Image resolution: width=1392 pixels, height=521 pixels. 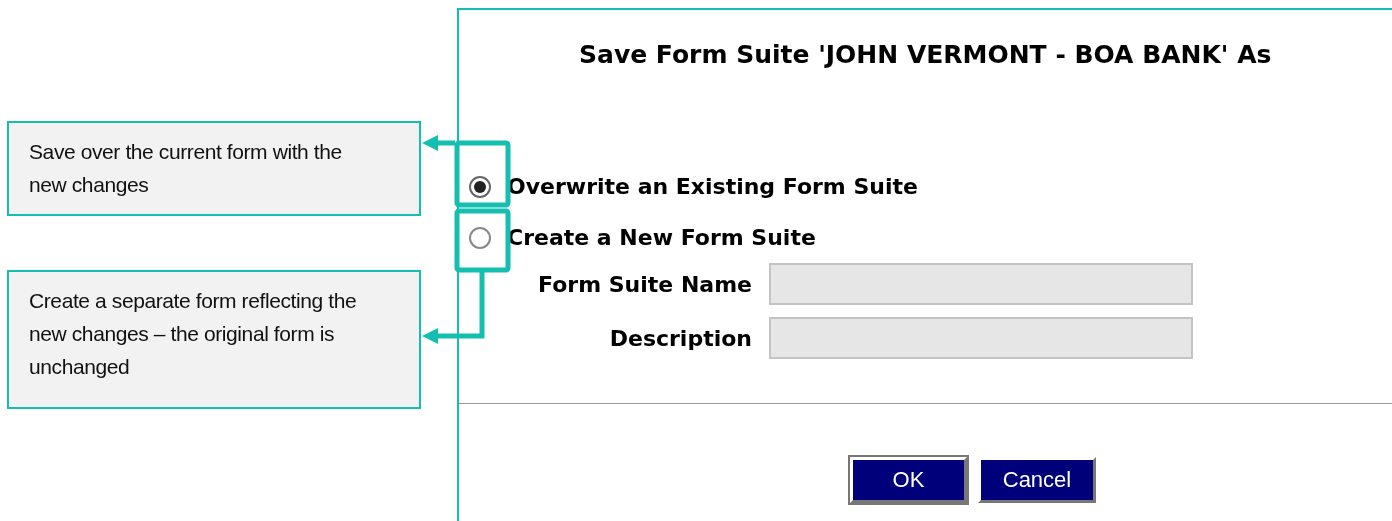 What do you see at coordinates (645, 284) in the screenshot?
I see `field-label: Form Suite Name` at bounding box center [645, 284].